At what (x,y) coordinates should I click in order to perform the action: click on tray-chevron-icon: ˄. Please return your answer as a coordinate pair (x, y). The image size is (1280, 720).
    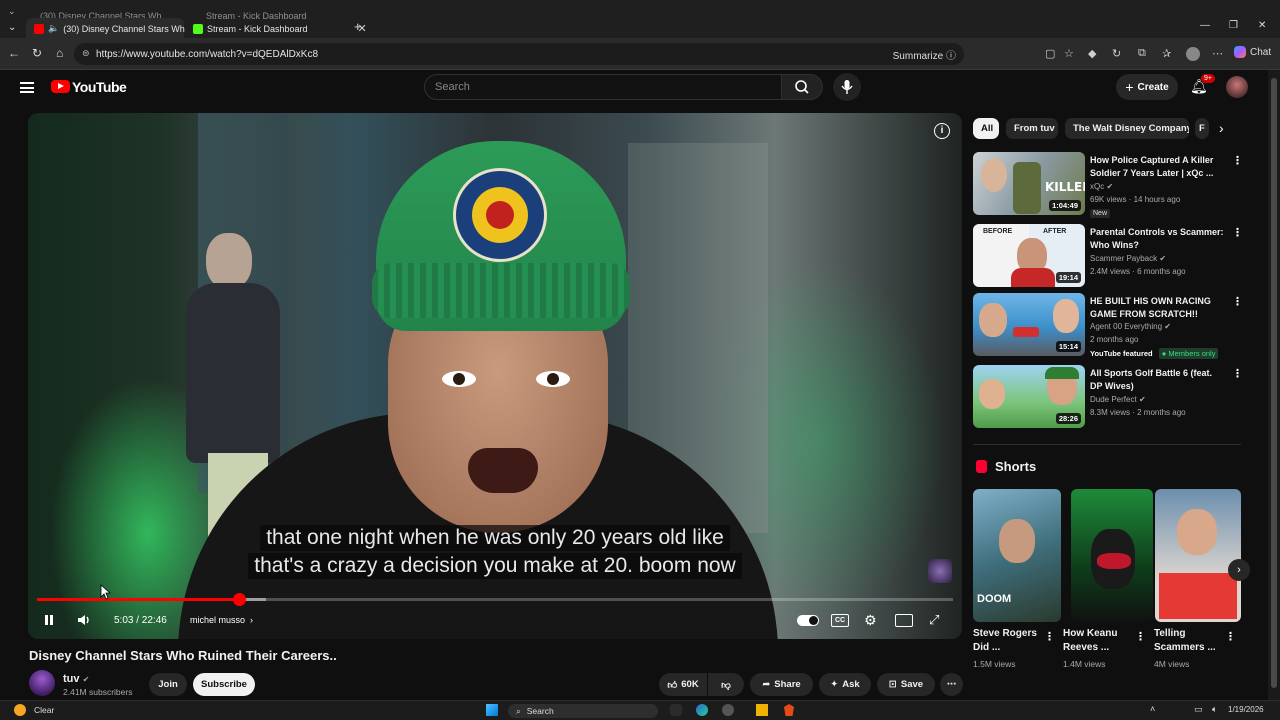
    Looking at the image, I should click on (1152, 709).